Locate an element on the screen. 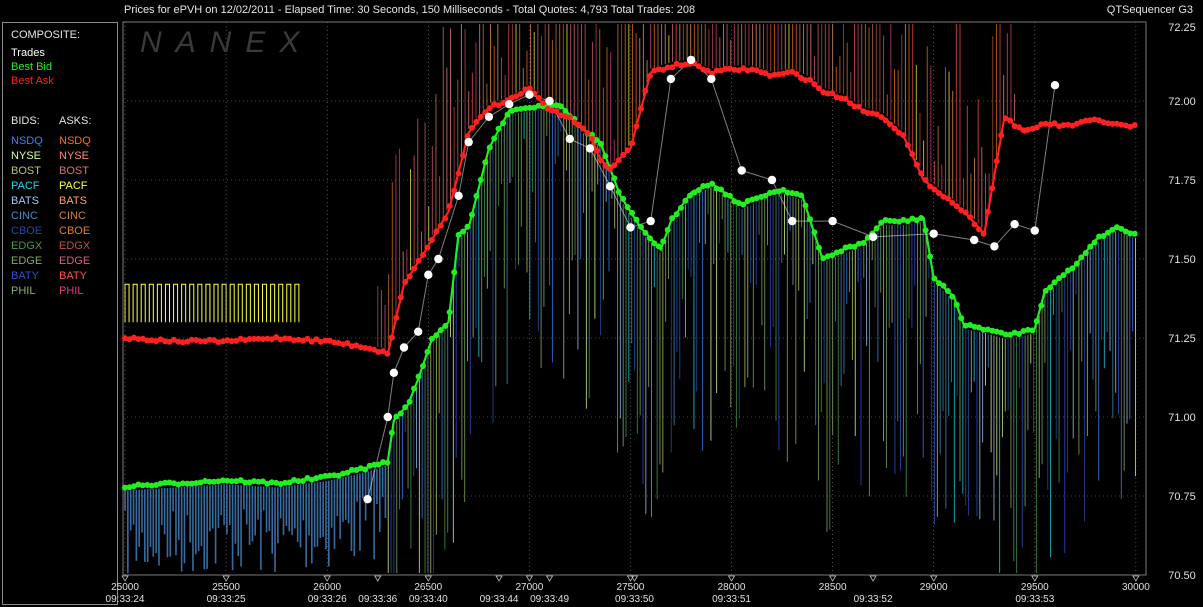 The image size is (1203, 607). y-tick-label: 71.25 is located at coordinates (1182, 339).